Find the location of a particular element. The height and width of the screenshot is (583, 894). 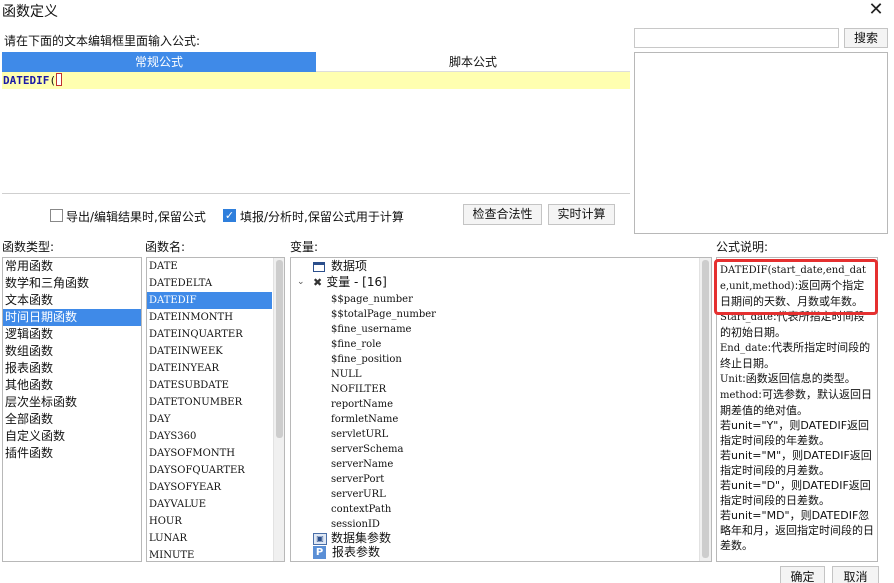

variable-item-label: NULL is located at coordinates (346, 374).